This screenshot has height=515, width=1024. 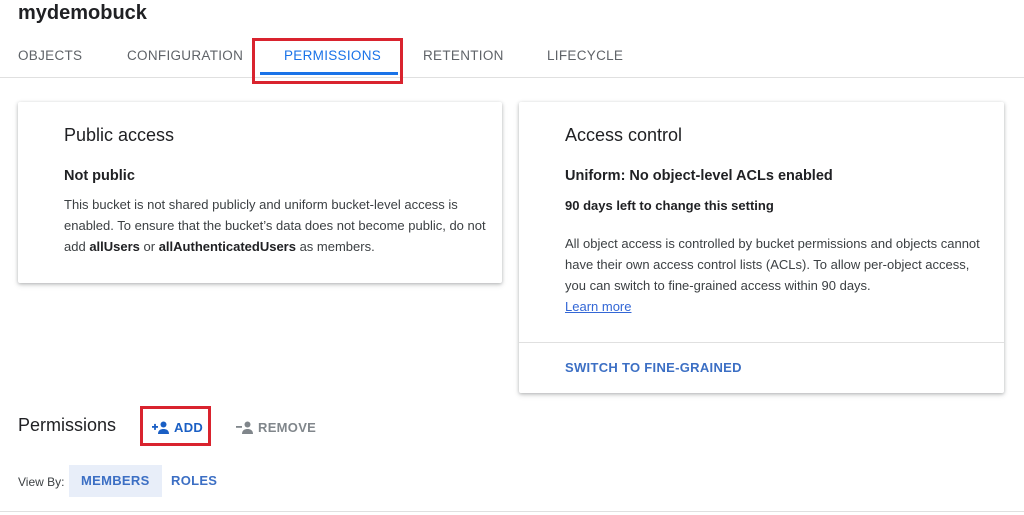 What do you see at coordinates (653, 367) in the screenshot?
I see `switch-to-fine-grained-button: SWITCH TO FINE-GRAINED` at bounding box center [653, 367].